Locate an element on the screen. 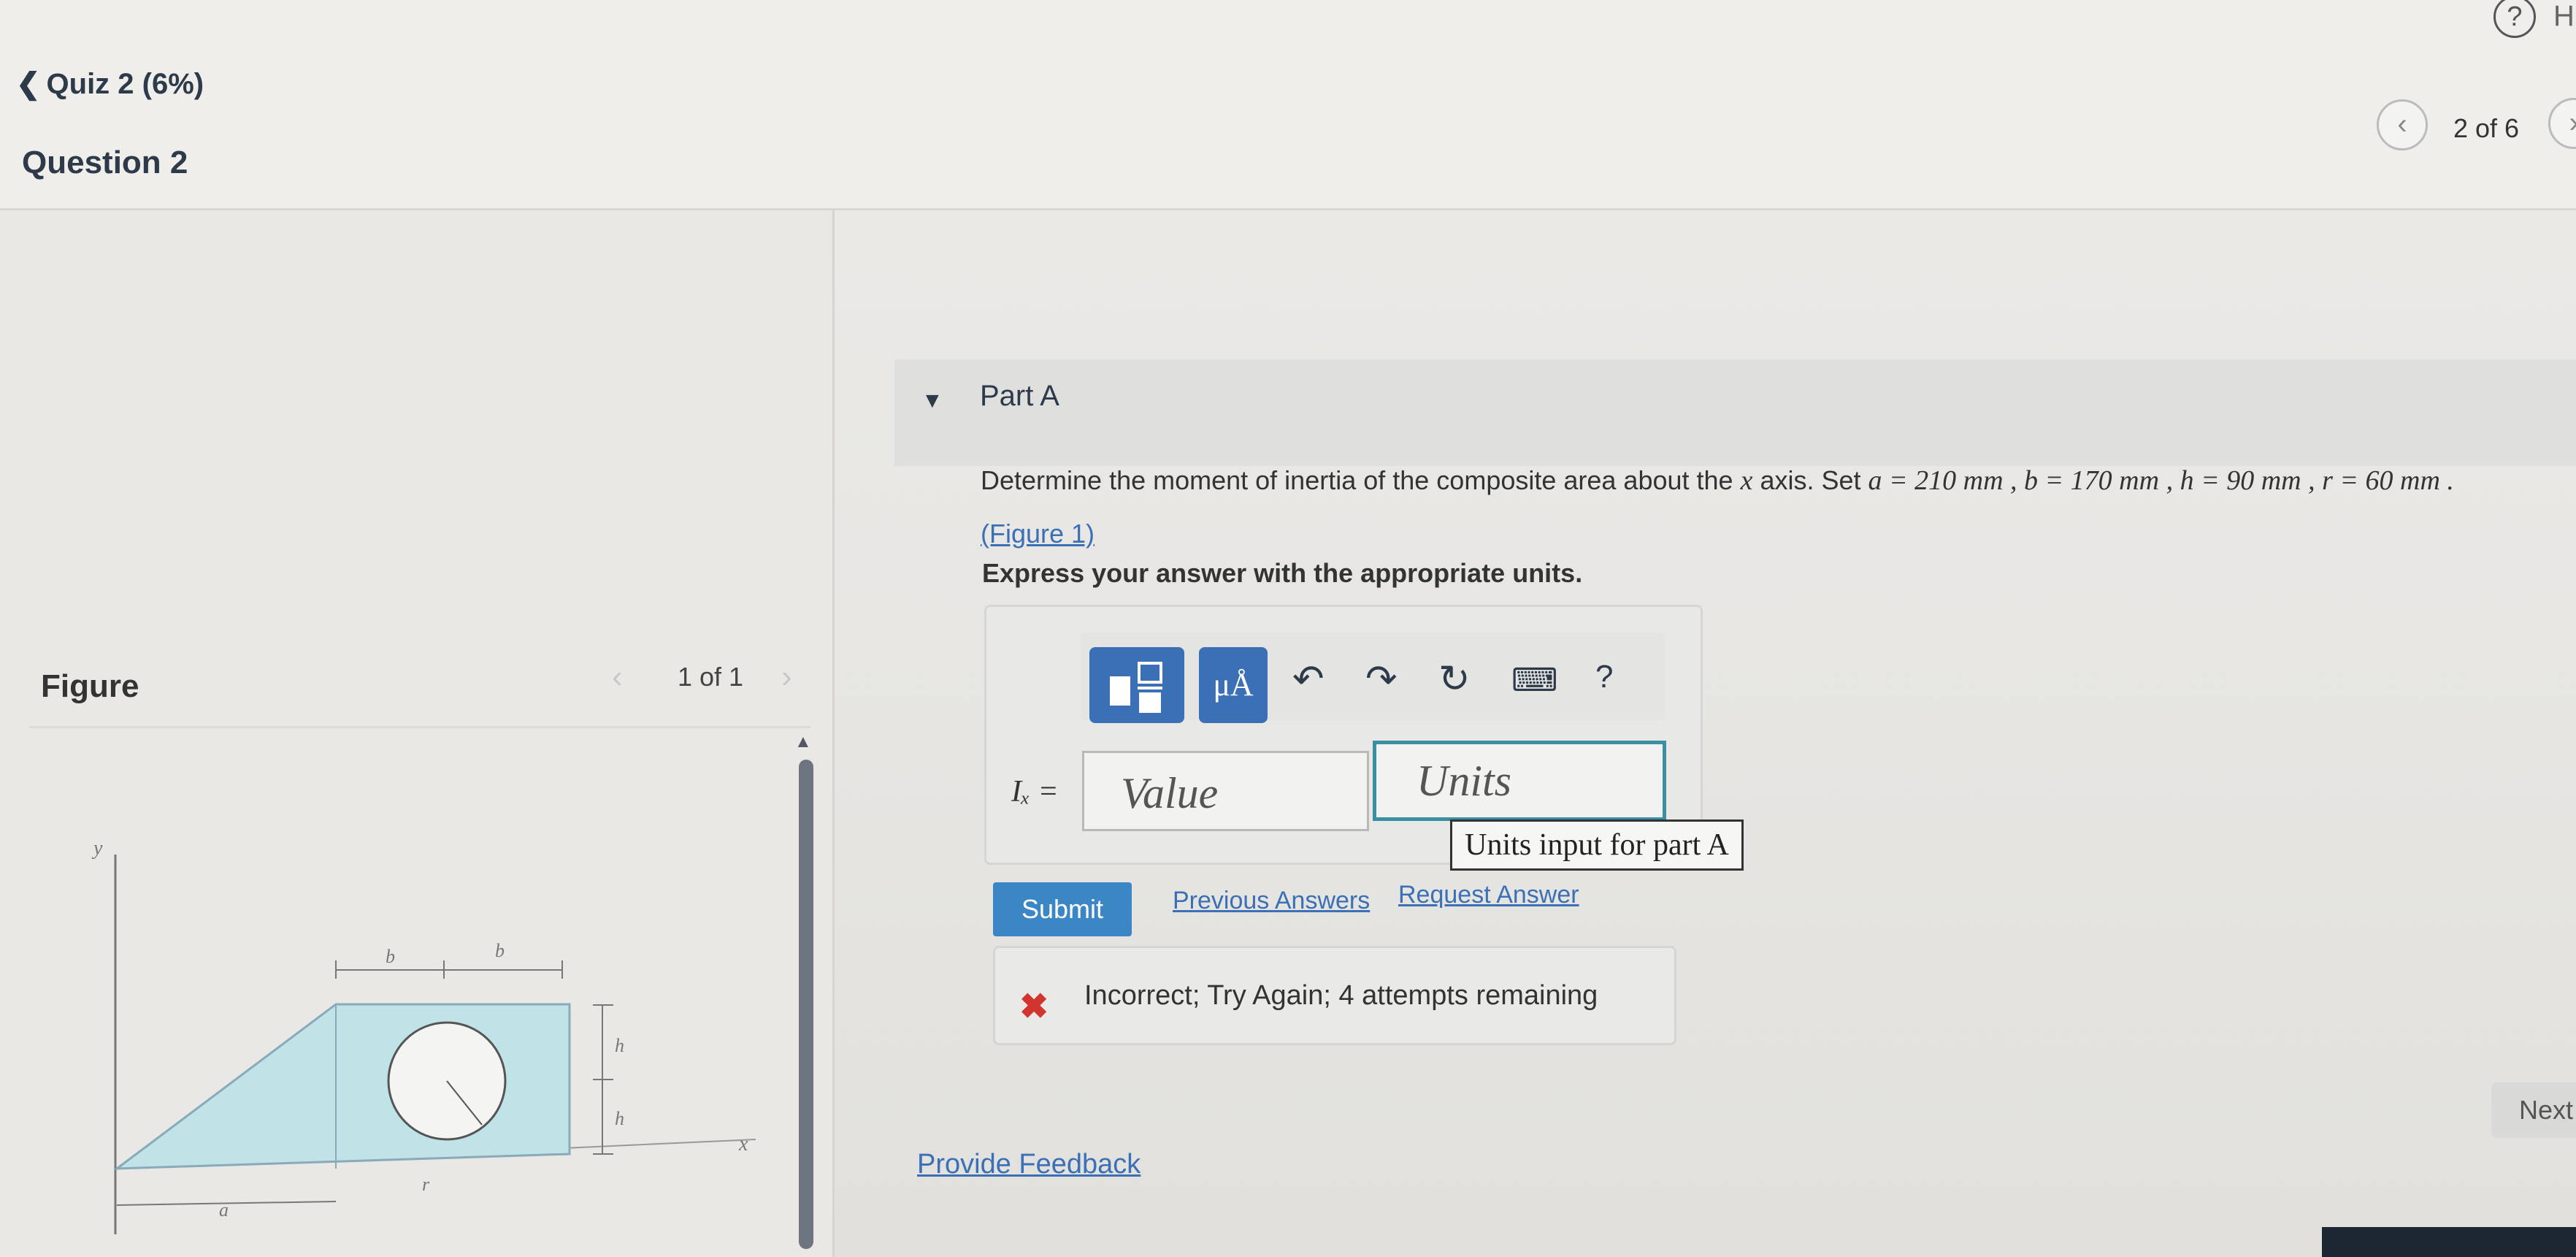  question-title: Question 2 is located at coordinates (105, 162).